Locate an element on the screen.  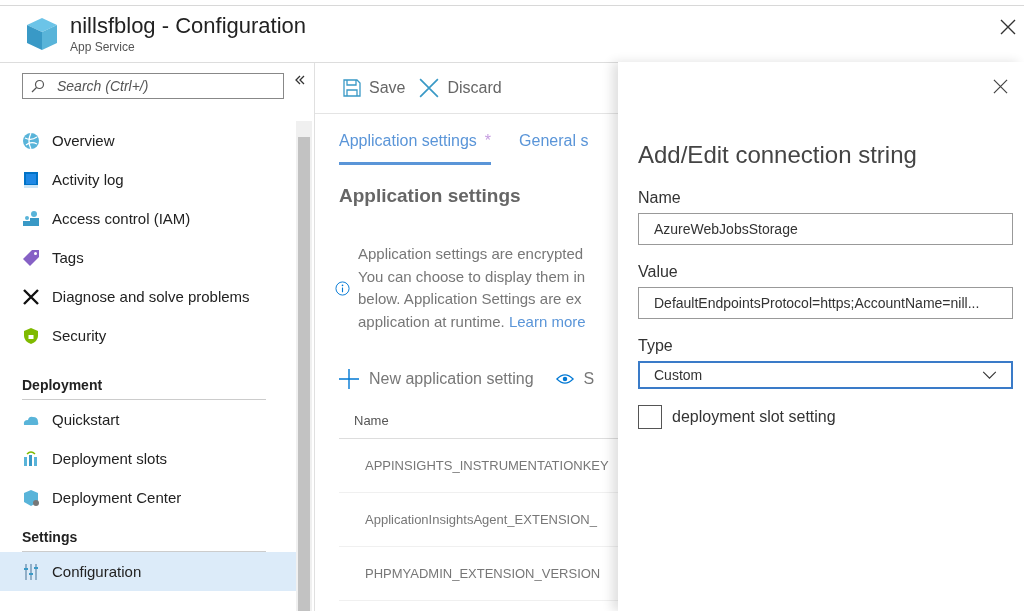
table-cell: PHPMYADMIN_EXTENSION_VERSION is located at coordinates (483, 573).